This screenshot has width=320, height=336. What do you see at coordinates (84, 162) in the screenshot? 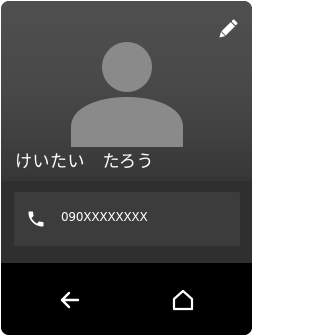
I see `contact-name: けいたい たろう` at bounding box center [84, 162].